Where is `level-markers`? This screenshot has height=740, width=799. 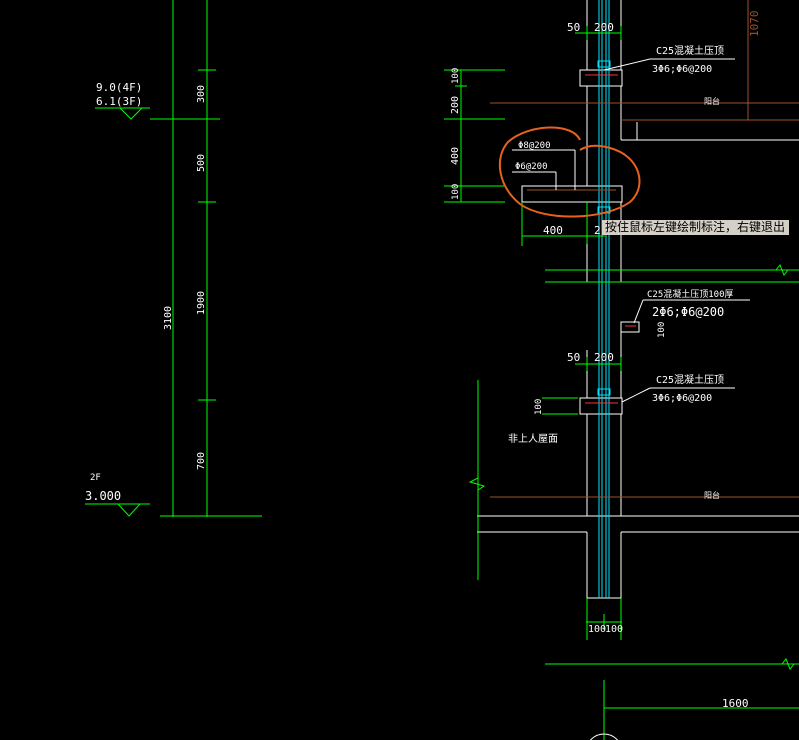 level-markers is located at coordinates (117, 312).